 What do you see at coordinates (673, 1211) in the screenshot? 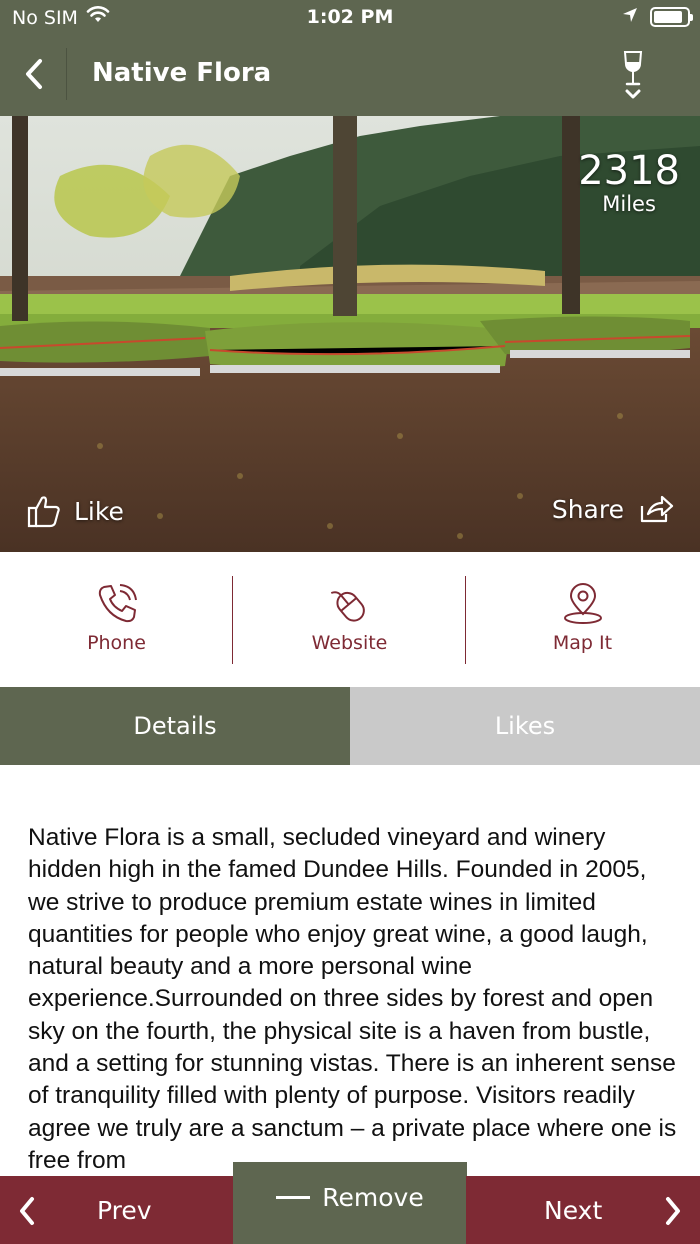
I see `chevron-right-icon` at bounding box center [673, 1211].